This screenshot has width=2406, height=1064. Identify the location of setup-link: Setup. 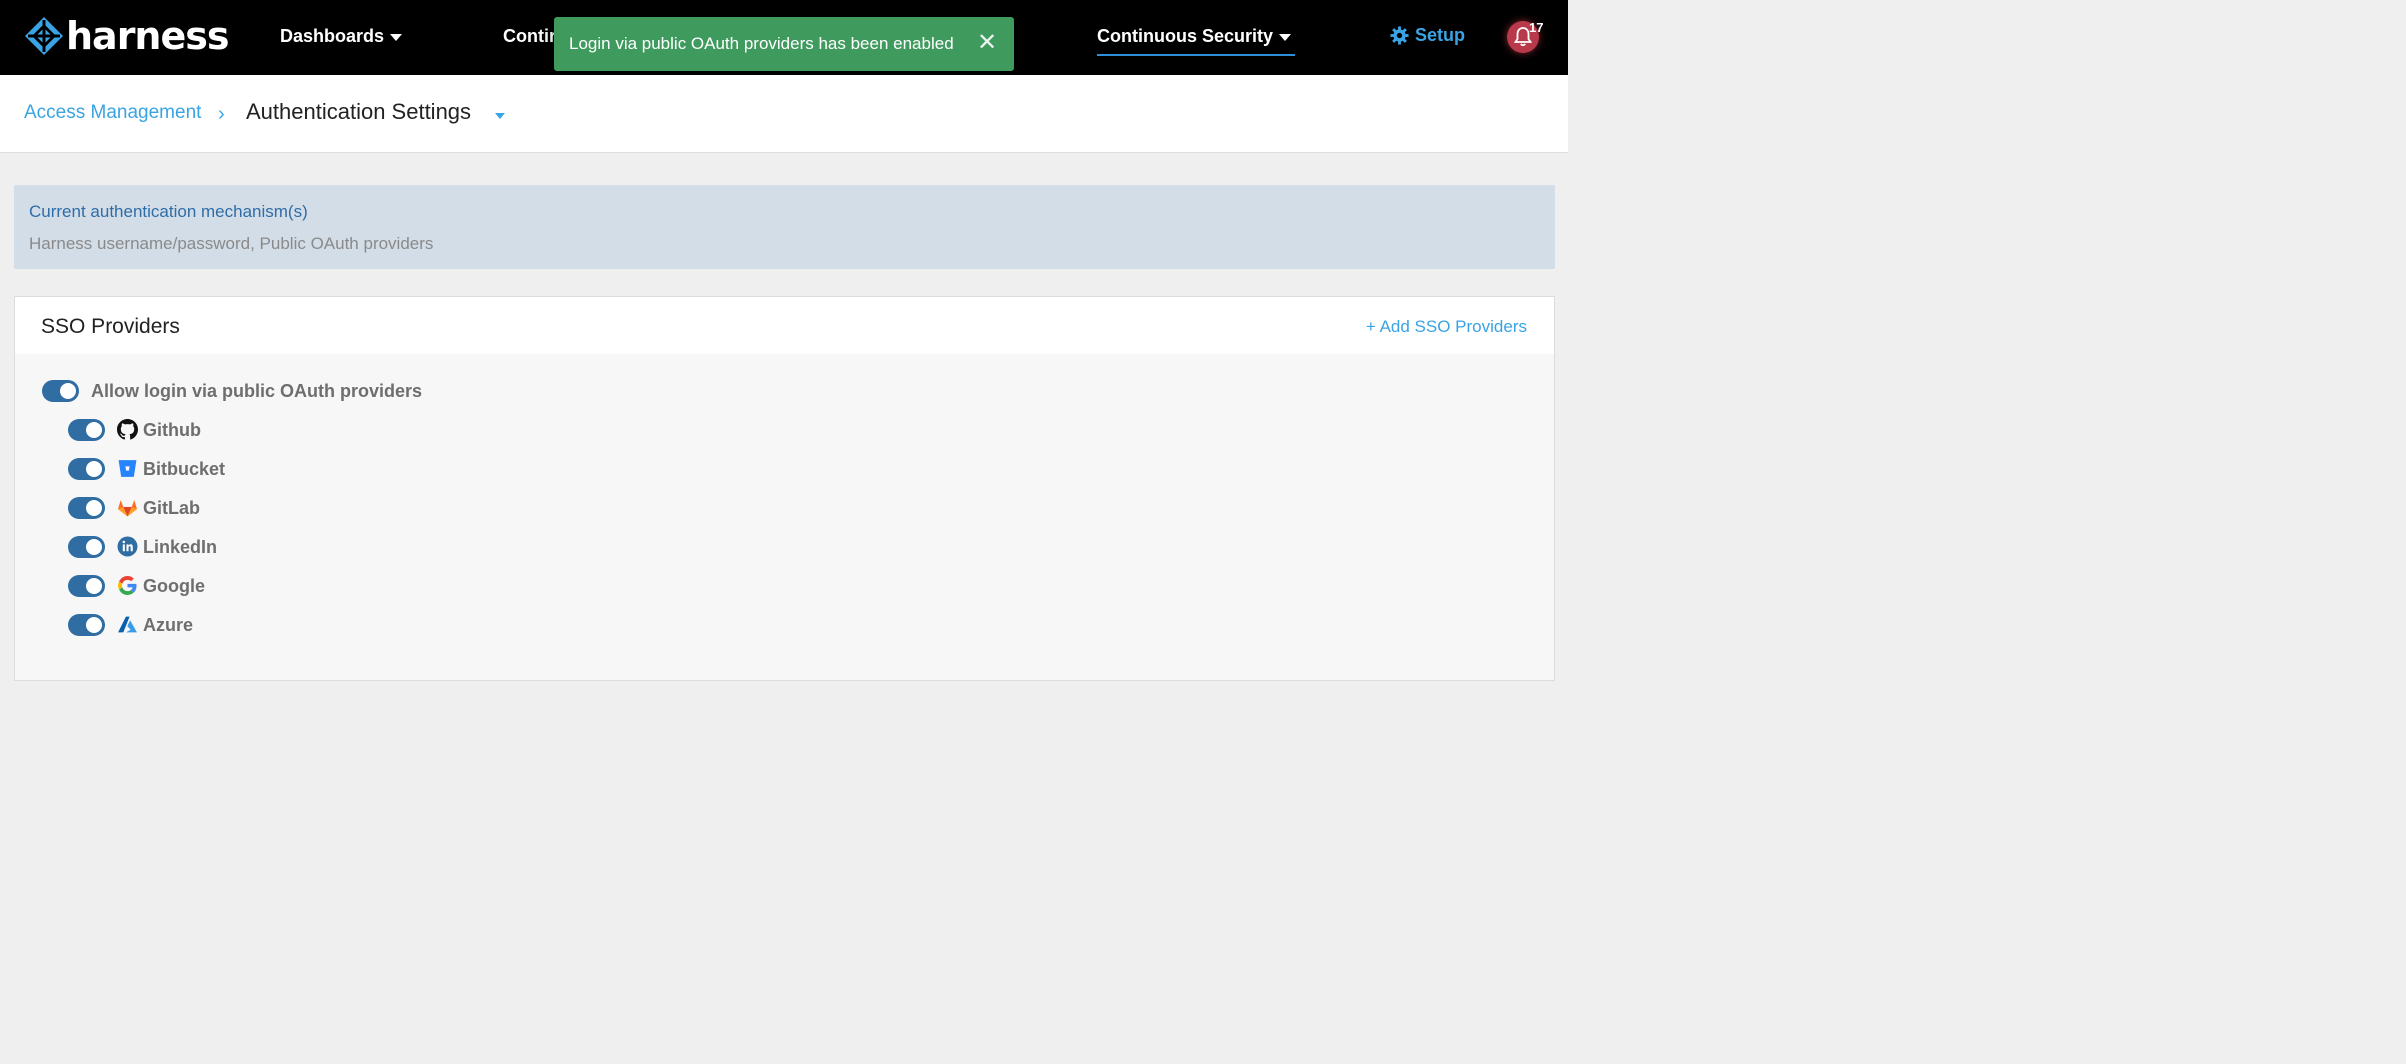
(1427, 35).